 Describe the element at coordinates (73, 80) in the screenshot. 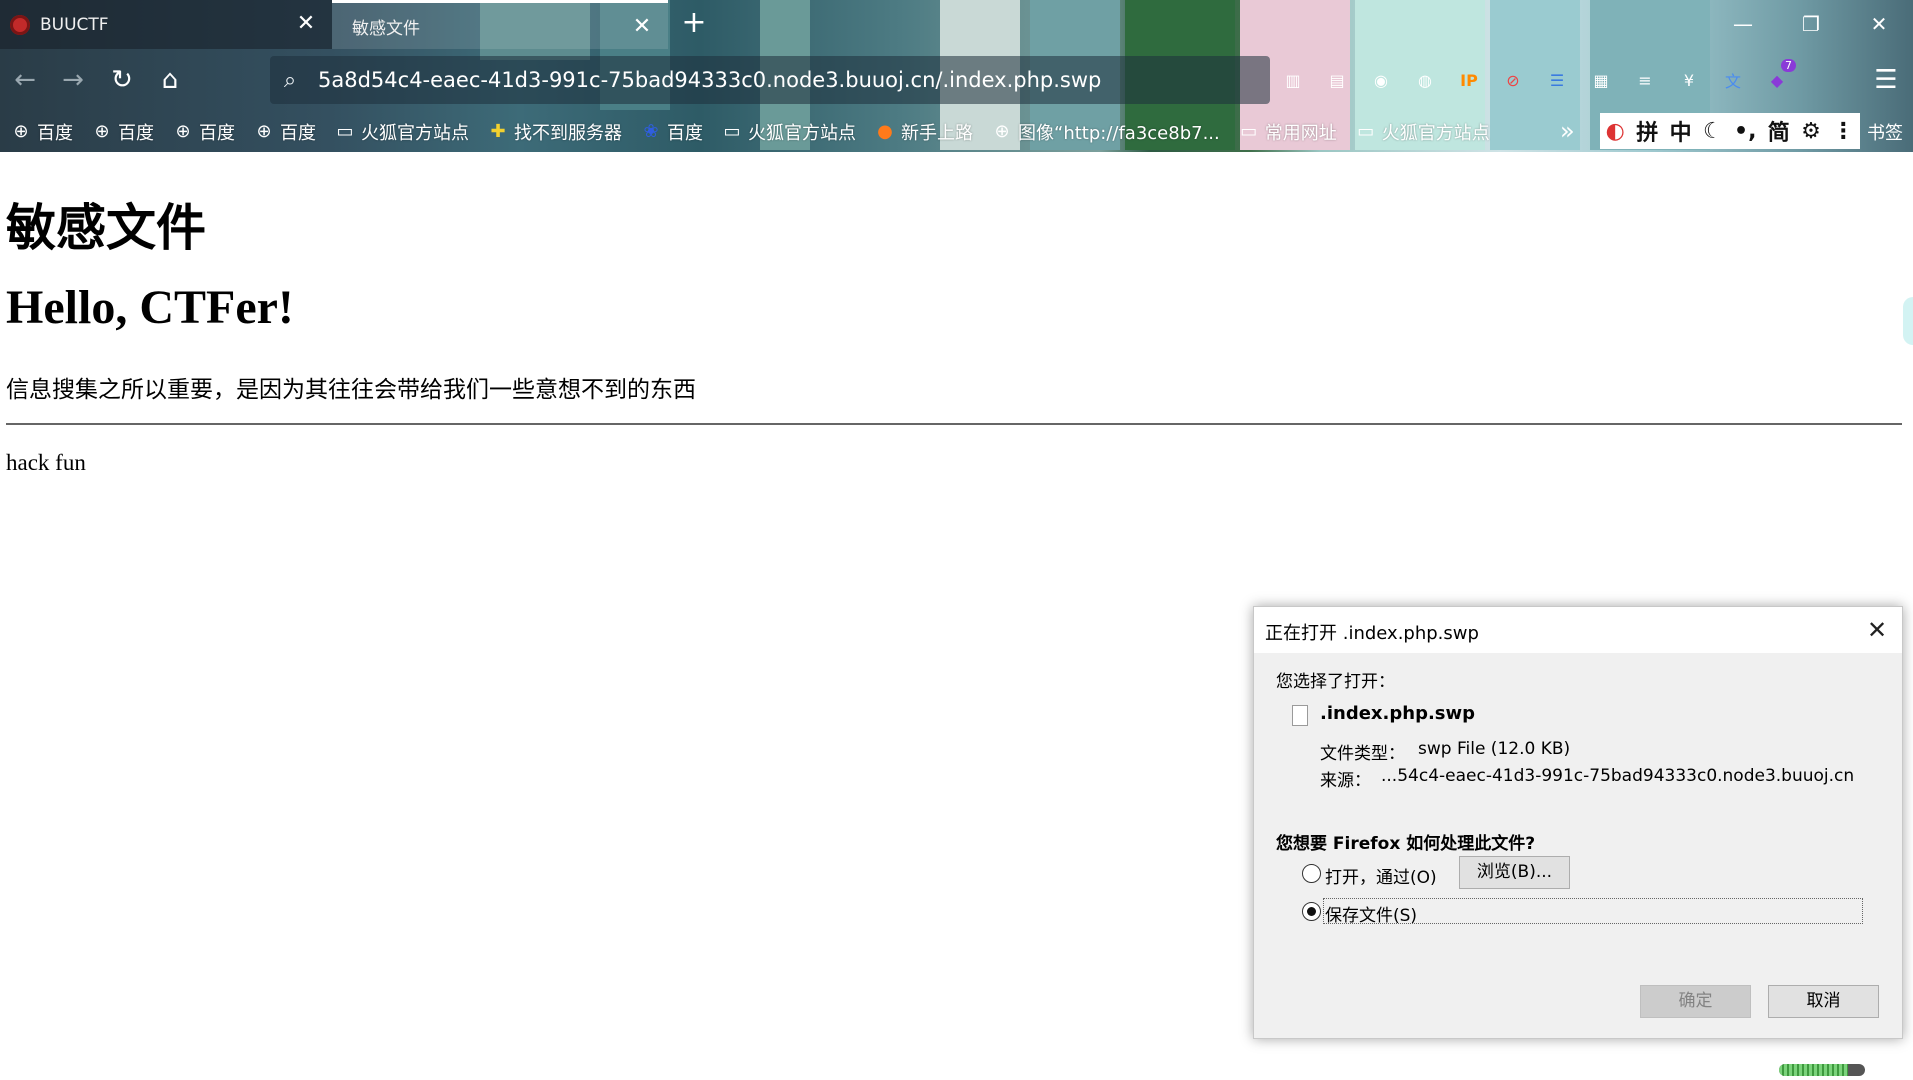

I see `forward-button: →` at that location.